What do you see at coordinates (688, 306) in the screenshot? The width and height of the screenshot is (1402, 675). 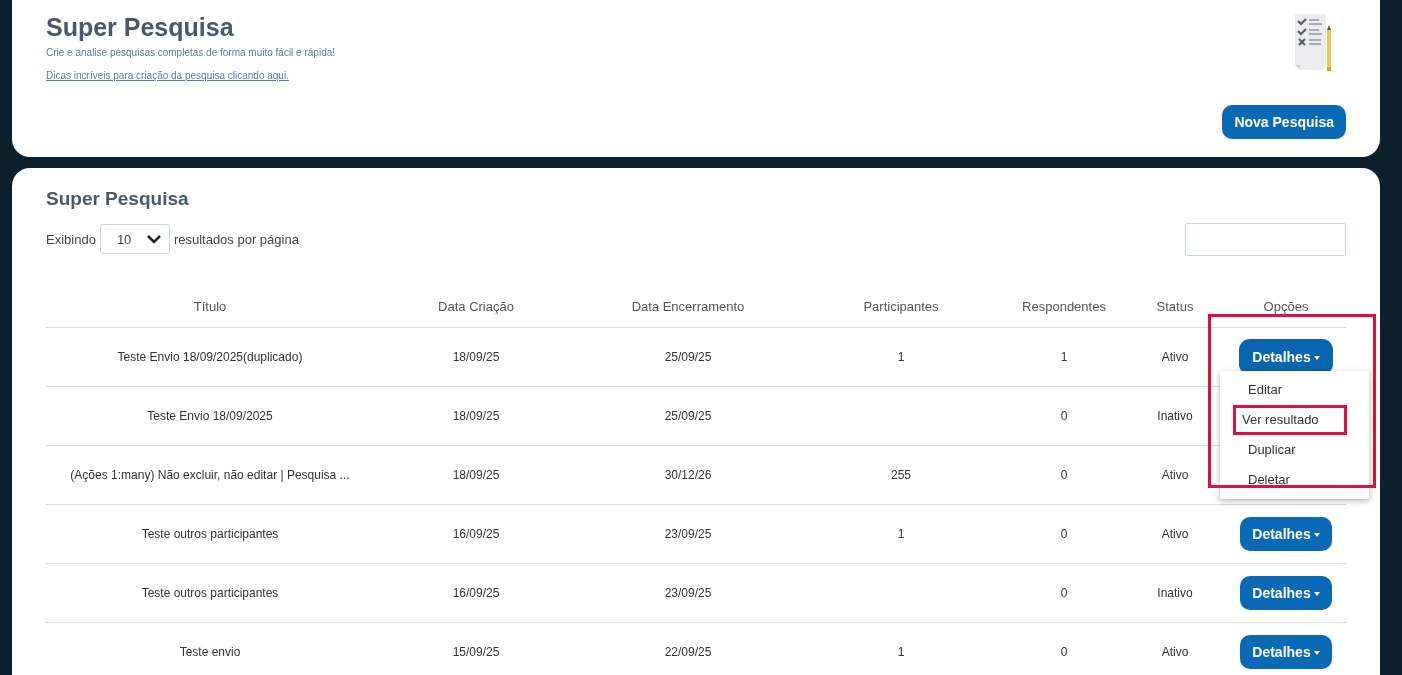 I see `column-header: Data Encerramento` at bounding box center [688, 306].